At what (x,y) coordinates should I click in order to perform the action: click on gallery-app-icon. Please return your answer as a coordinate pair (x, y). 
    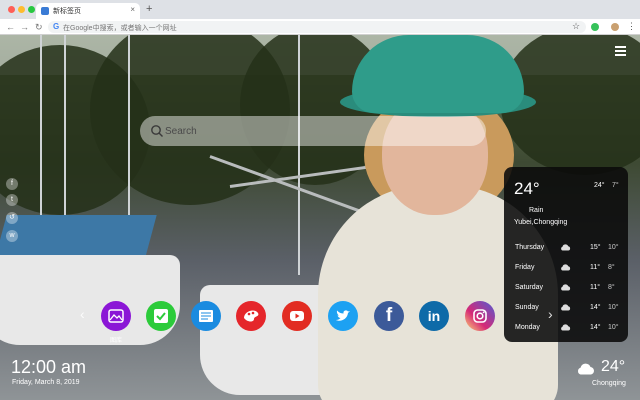
    Looking at the image, I should click on (116, 316).